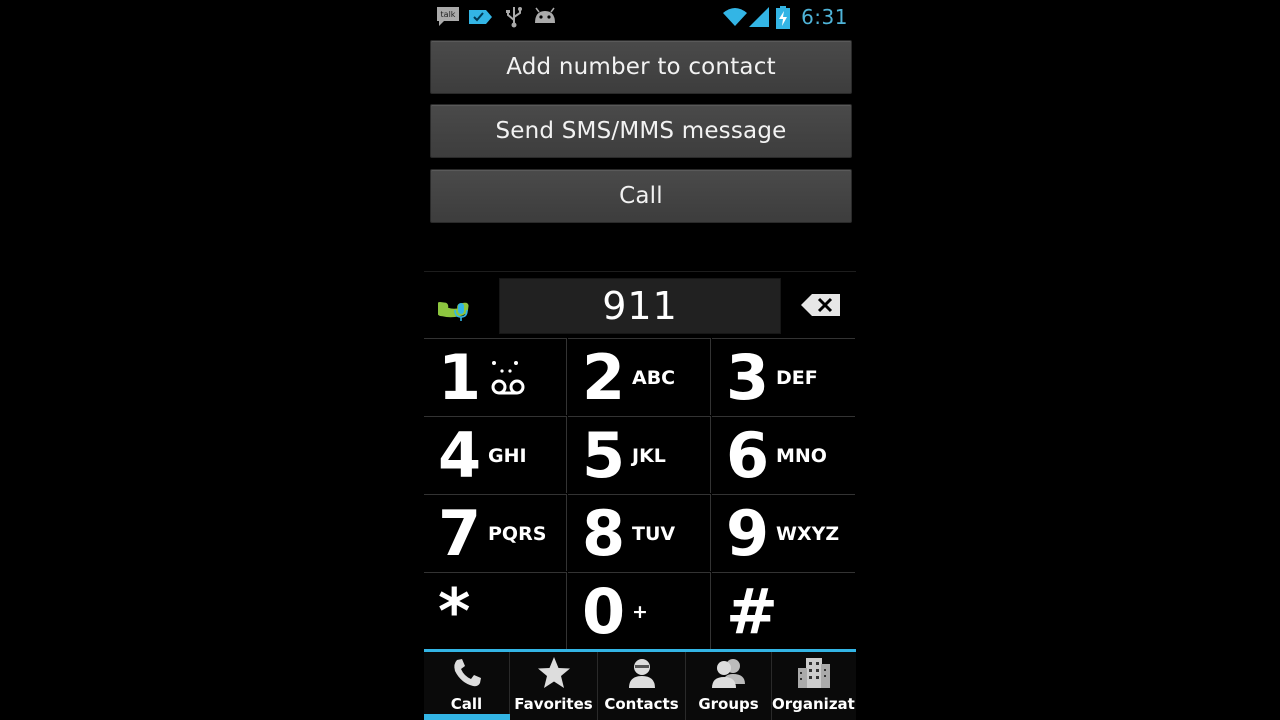 This screenshot has height=720, width=1280. What do you see at coordinates (783, 610) in the screenshot?
I see `key-pound: #` at bounding box center [783, 610].